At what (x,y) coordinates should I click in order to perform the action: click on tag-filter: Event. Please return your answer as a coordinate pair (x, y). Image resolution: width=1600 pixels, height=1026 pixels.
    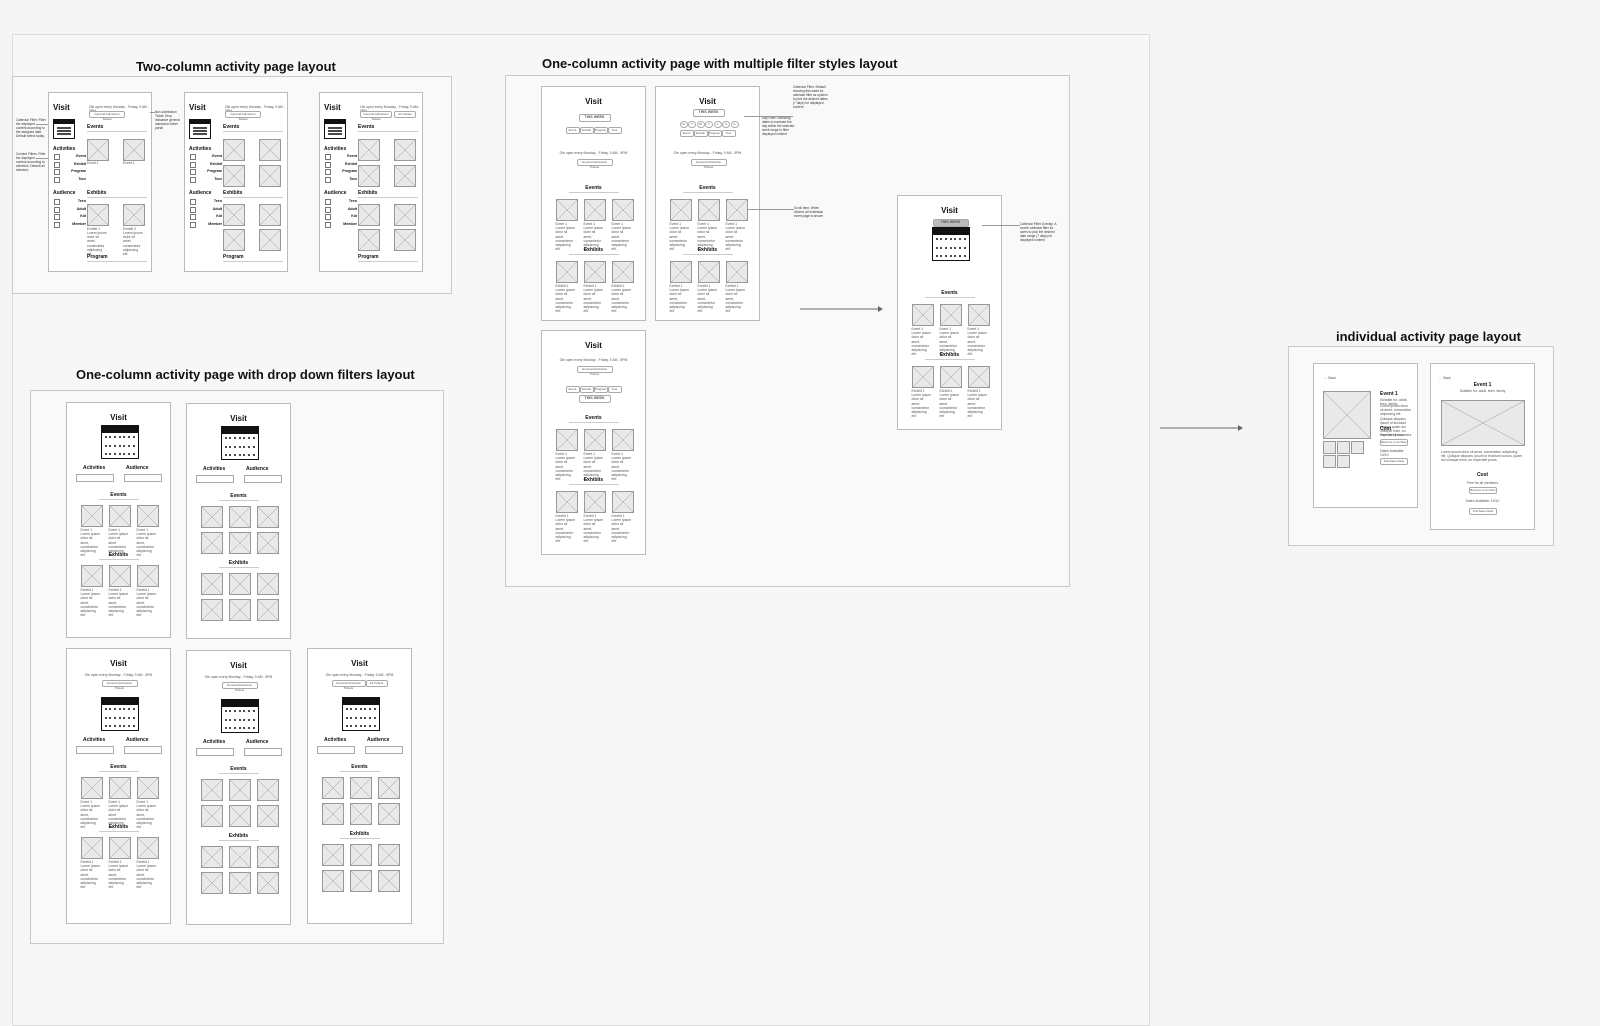
    Looking at the image, I should click on (572, 389).